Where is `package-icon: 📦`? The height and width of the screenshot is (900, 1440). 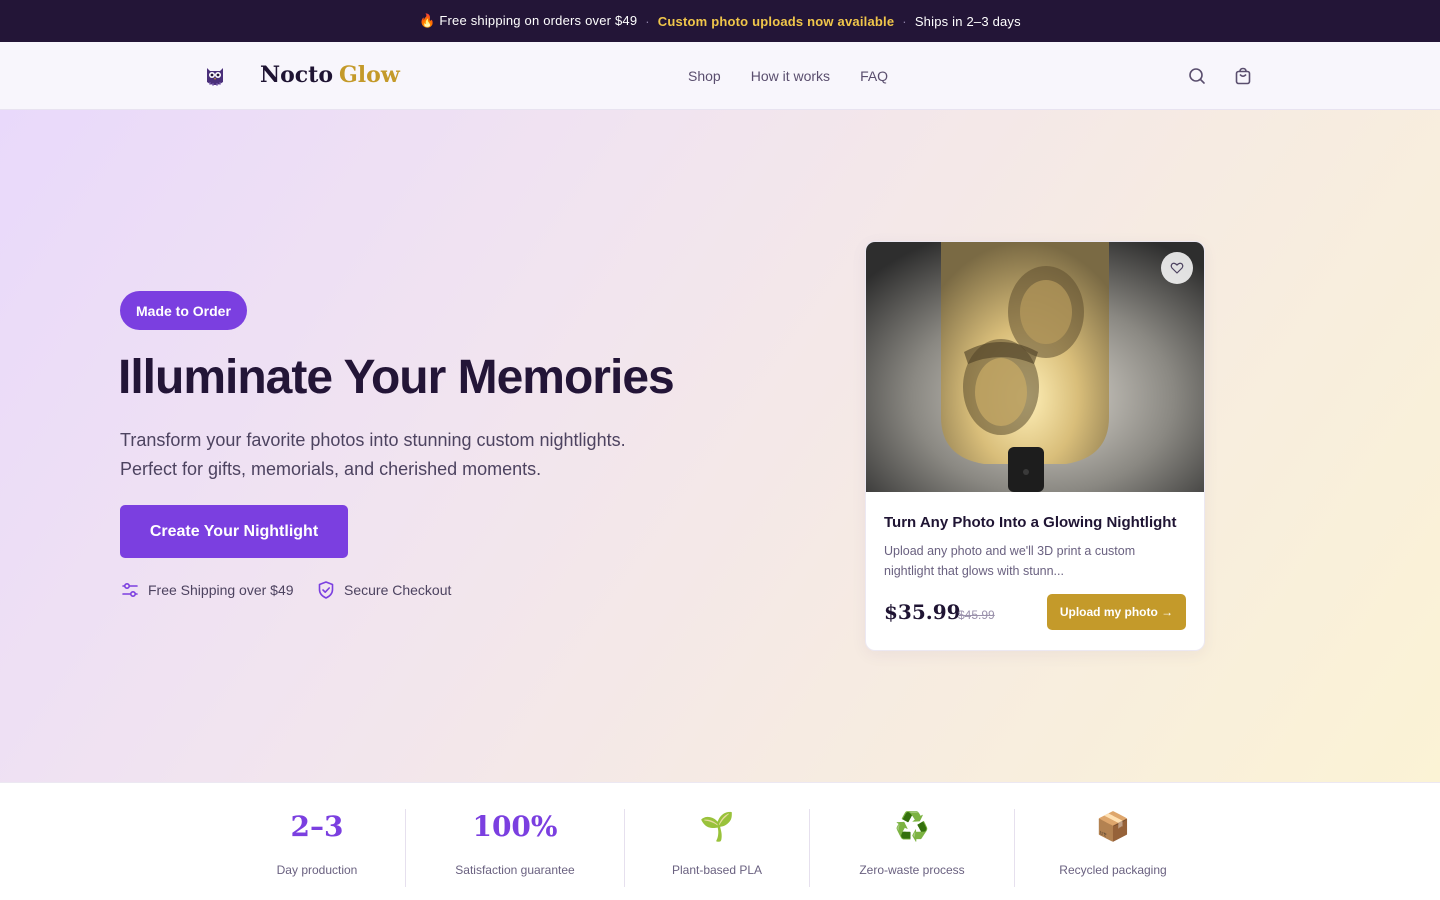
package-icon: 📦 is located at coordinates (1113, 826).